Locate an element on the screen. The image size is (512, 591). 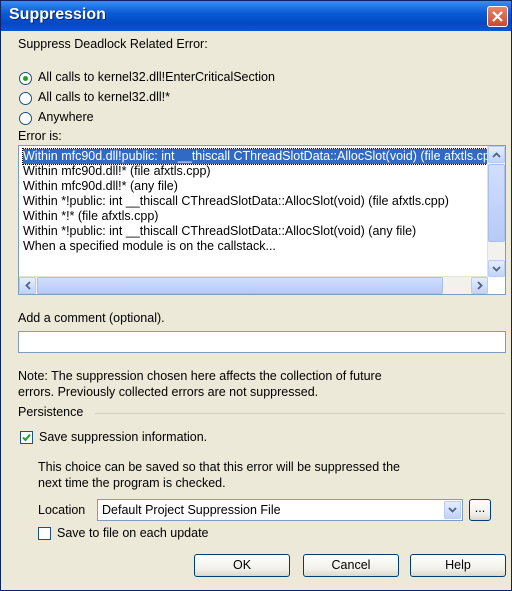
radio-all-calls-module is located at coordinates (25, 98).